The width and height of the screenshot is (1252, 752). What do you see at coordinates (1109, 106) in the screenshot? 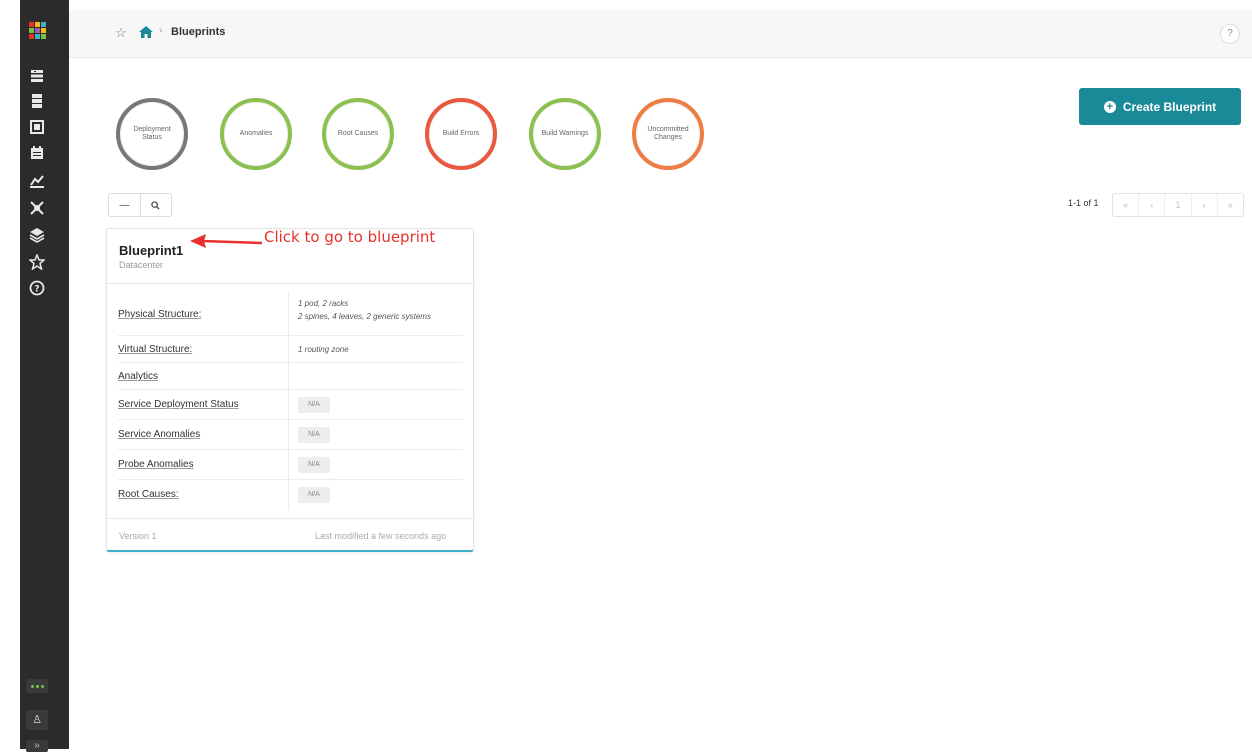
I see `plus-circle-icon: +` at bounding box center [1109, 106].